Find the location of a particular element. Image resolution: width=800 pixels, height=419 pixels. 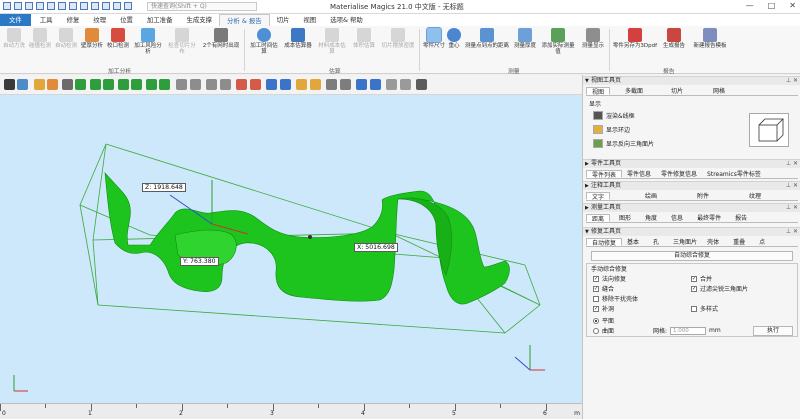

new-report-template-button: 新建报告模板 is located at coordinates (710, 38).